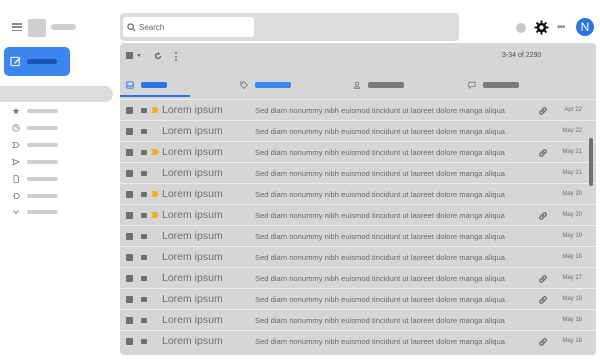 The height and width of the screenshot is (360, 600). What do you see at coordinates (541, 27) in the screenshot?
I see `gear-icon` at bounding box center [541, 27].